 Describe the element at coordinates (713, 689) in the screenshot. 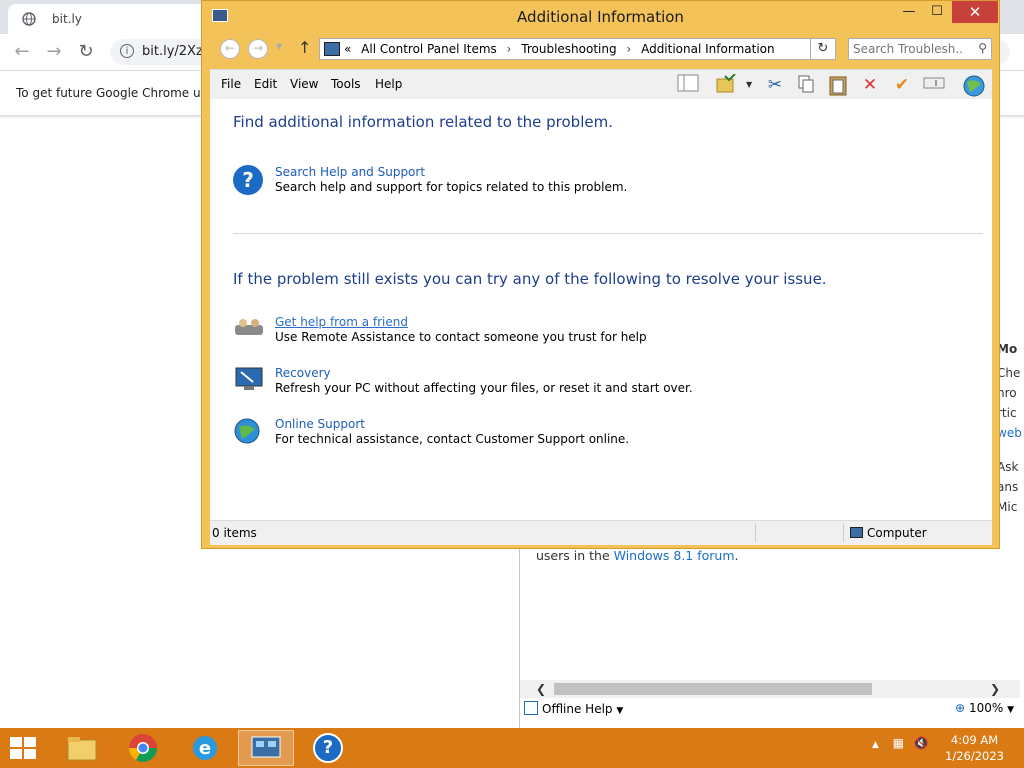

I see `scroll-thumb` at that location.